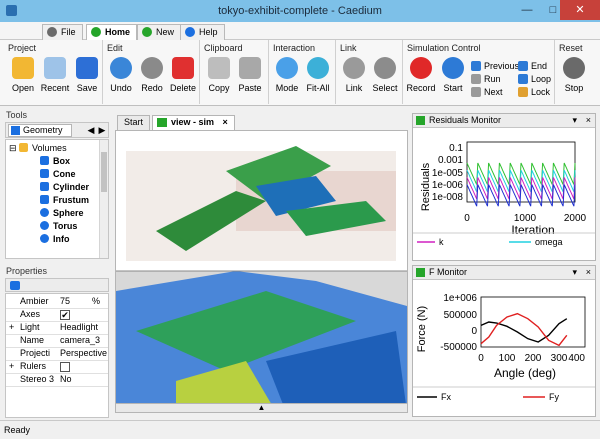  What do you see at coordinates (190, 32) in the screenshot?
I see `help-icon` at bounding box center [190, 32].